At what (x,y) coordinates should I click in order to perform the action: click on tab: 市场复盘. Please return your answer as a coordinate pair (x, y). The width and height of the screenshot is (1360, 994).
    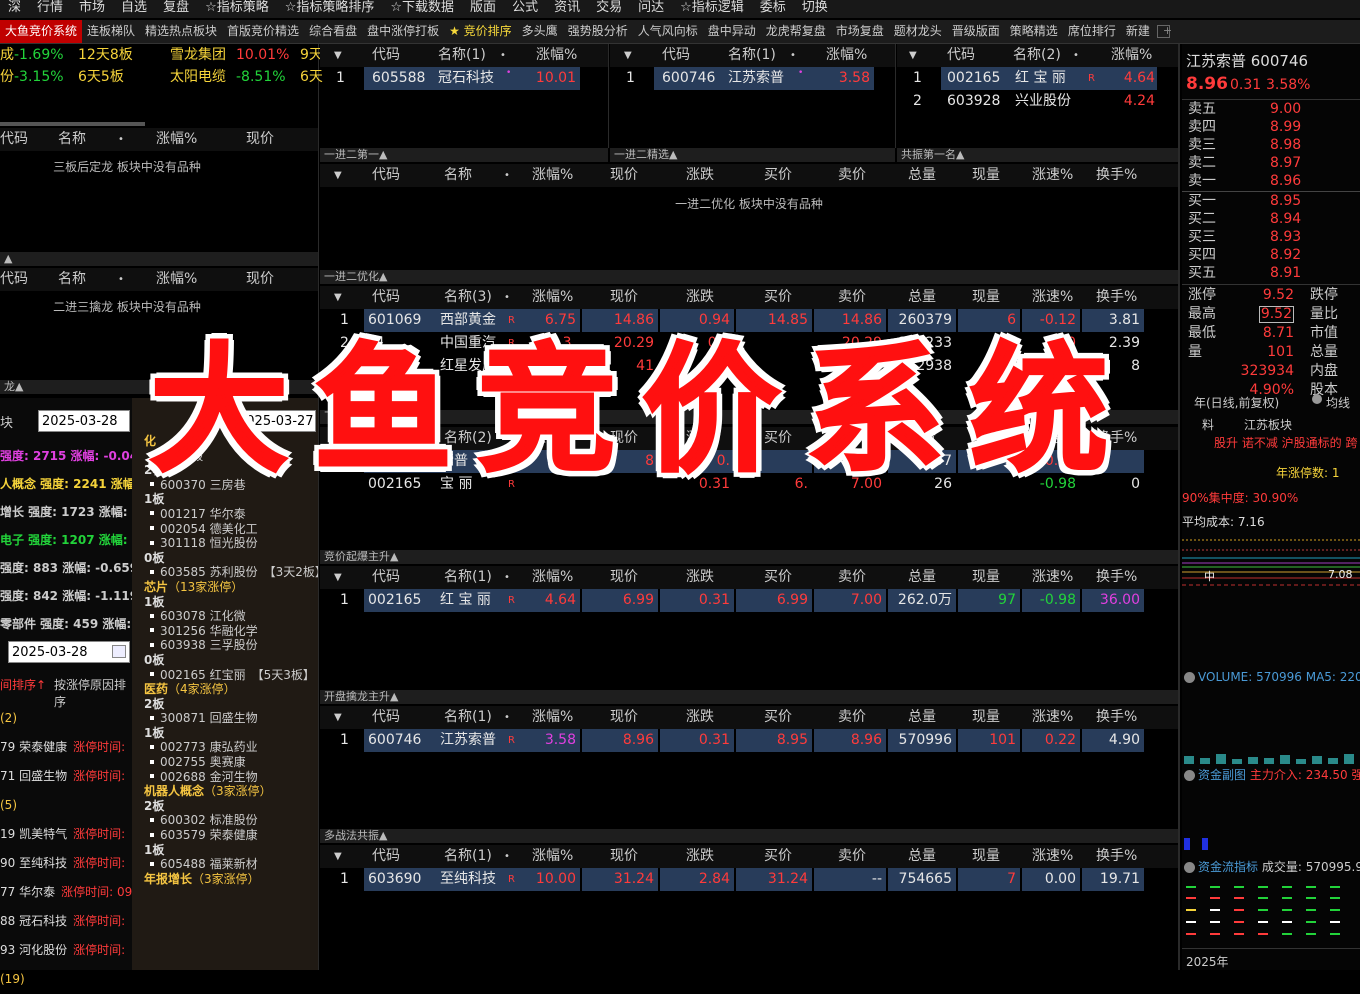
    Looking at the image, I should click on (860, 31).